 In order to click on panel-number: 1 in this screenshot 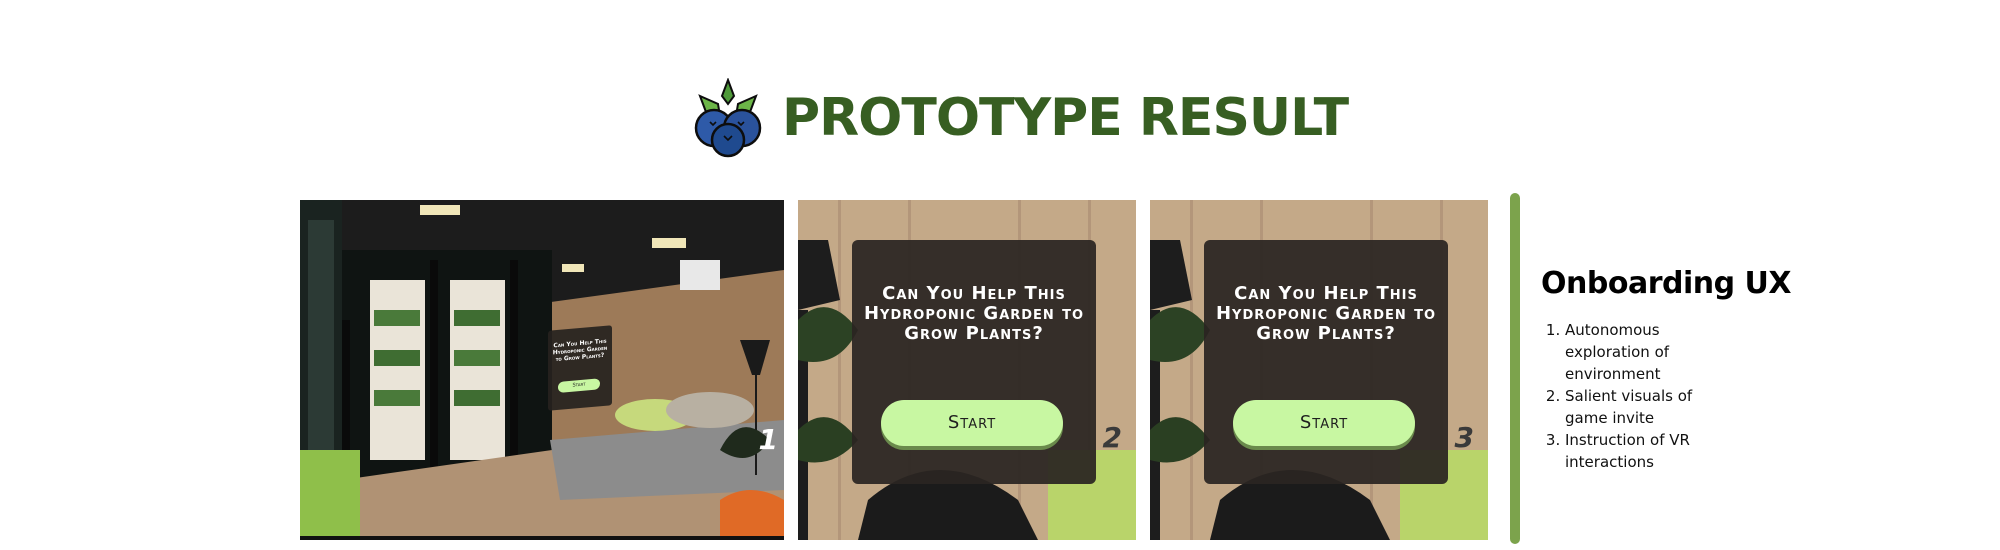, I will do `click(768, 439)`.